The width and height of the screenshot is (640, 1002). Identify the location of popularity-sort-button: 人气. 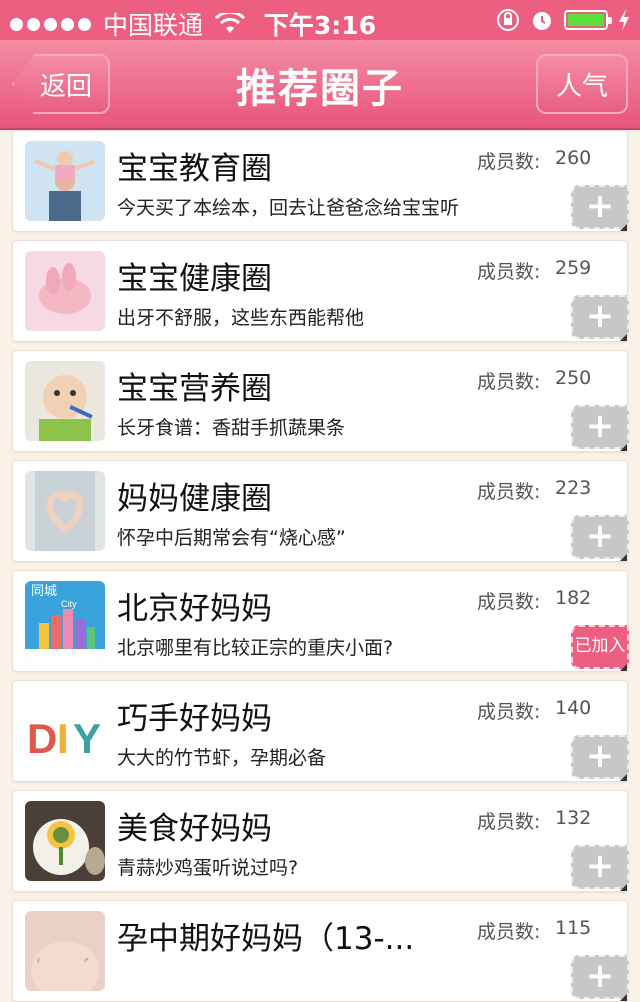
(582, 84).